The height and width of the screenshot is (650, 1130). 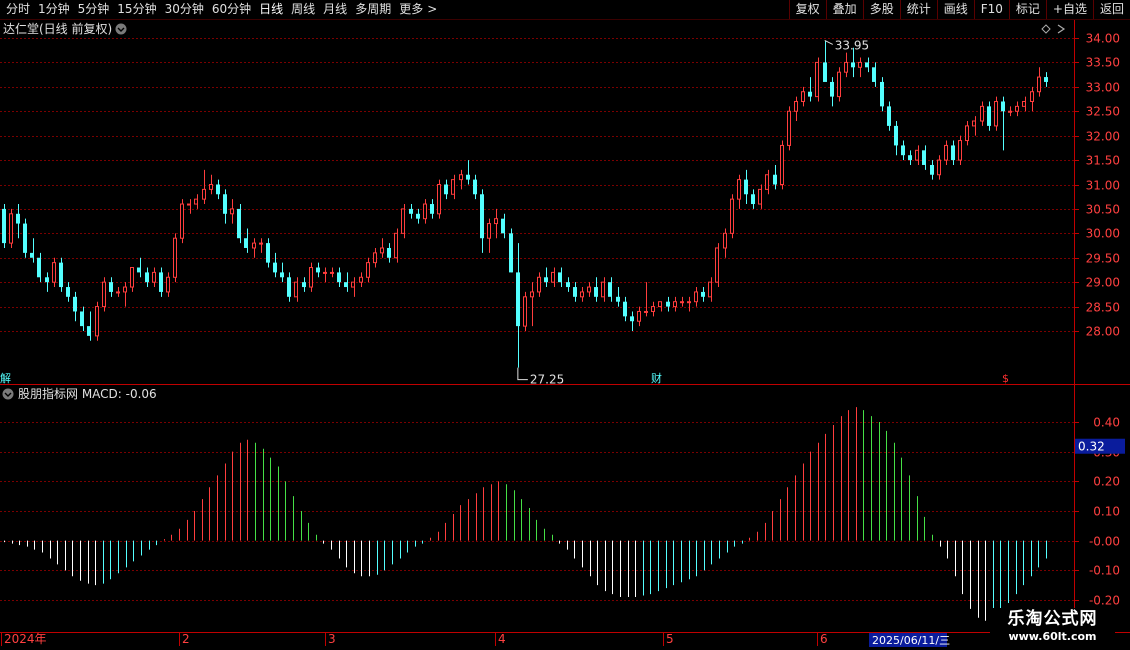 What do you see at coordinates (5, 378) in the screenshot?
I see `event-marker-0: 解` at bounding box center [5, 378].